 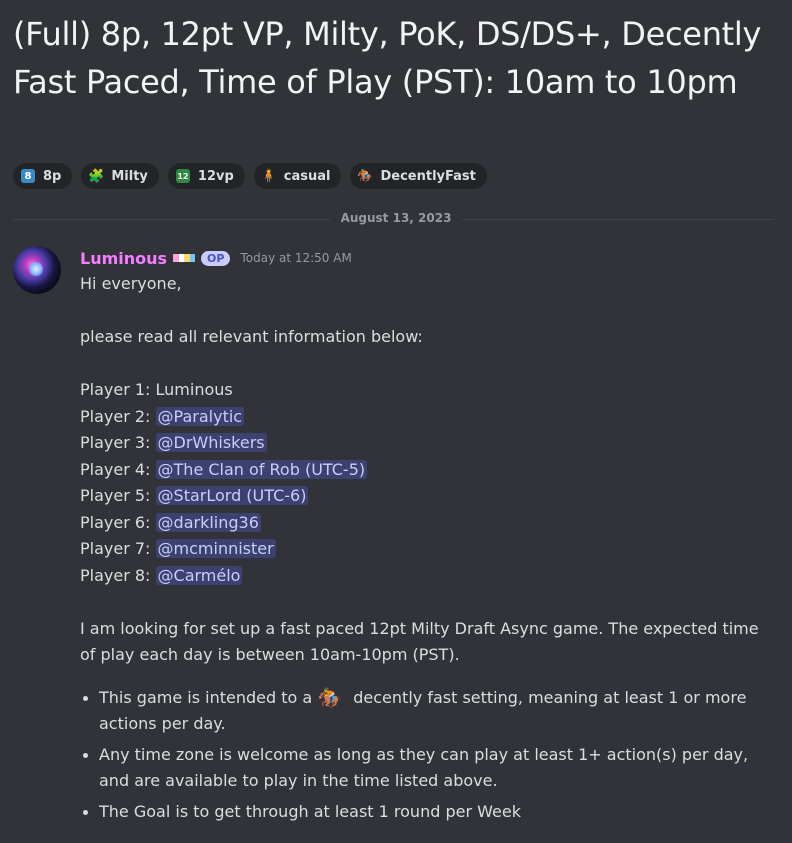 What do you see at coordinates (118, 442) in the screenshot?
I see `player-label: Player 3:` at bounding box center [118, 442].